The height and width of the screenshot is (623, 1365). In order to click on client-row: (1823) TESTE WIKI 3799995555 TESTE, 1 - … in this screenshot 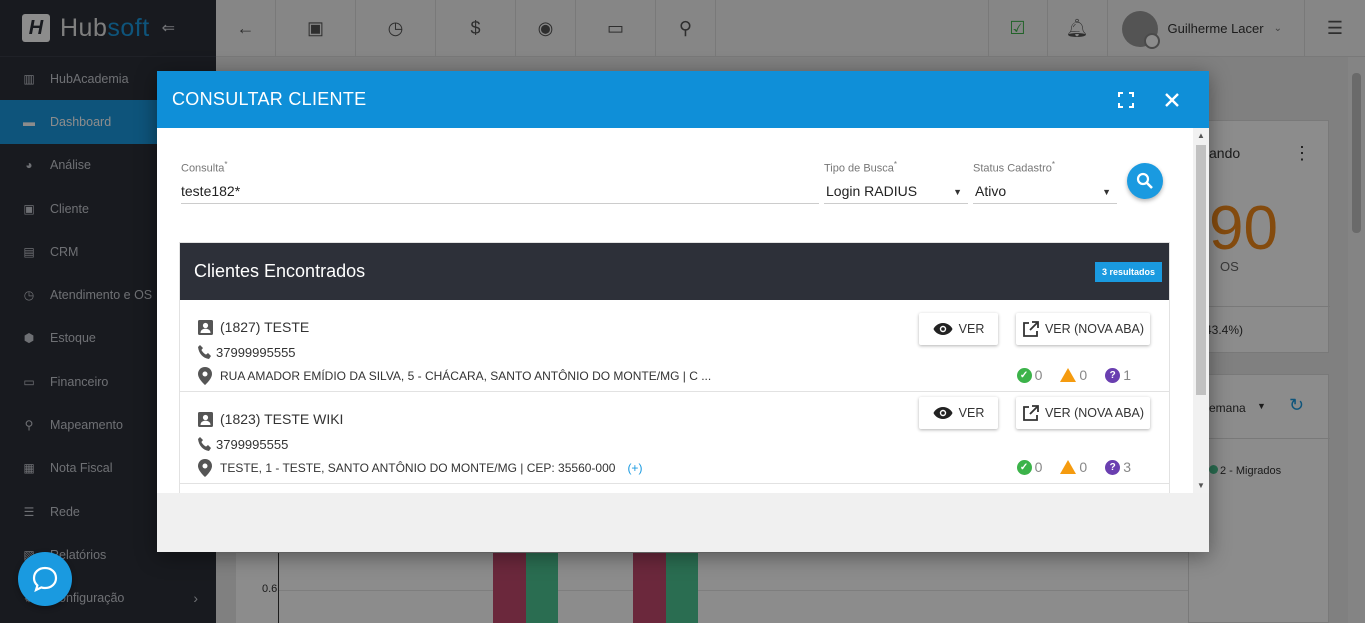, I will do `click(674, 438)`.